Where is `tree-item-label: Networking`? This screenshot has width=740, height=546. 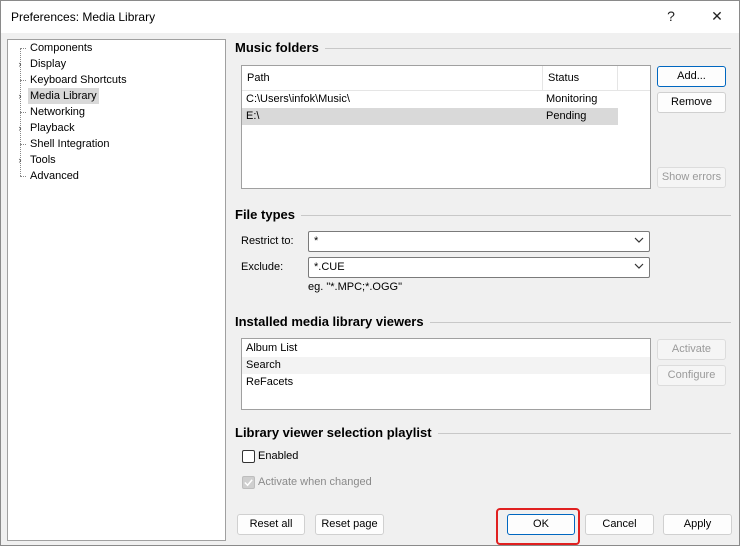
tree-item-label: Networking is located at coordinates (58, 112).